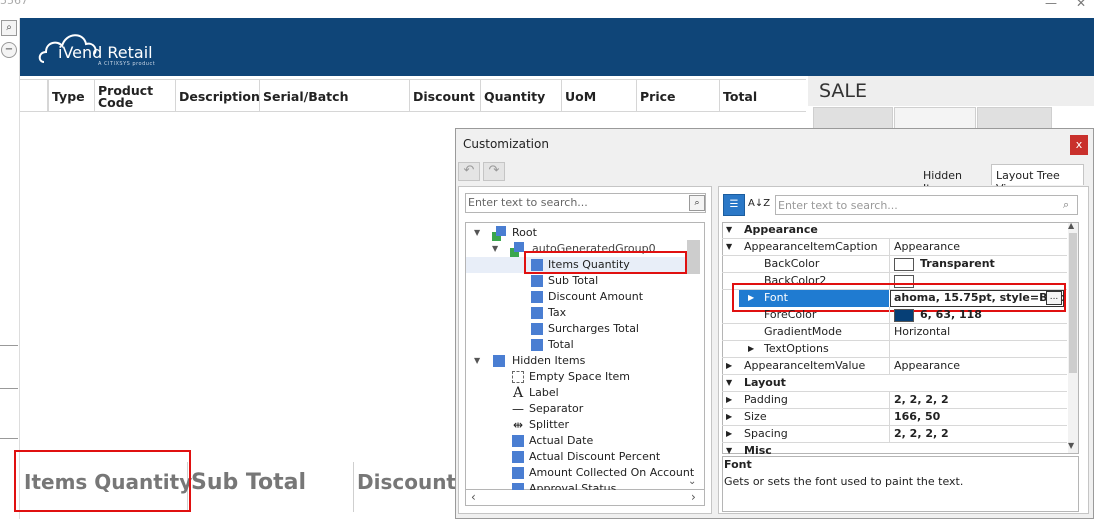 This screenshot has height=519, width=1094. I want to click on prop-value: 166, 50, so click(915, 417).